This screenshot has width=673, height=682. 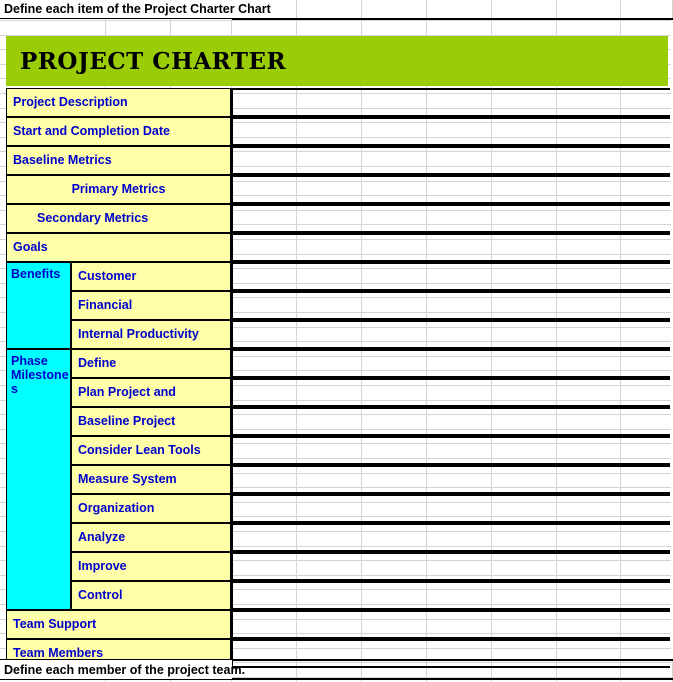 I want to click on charter-row-label-text: Analyze, so click(x=102, y=537).